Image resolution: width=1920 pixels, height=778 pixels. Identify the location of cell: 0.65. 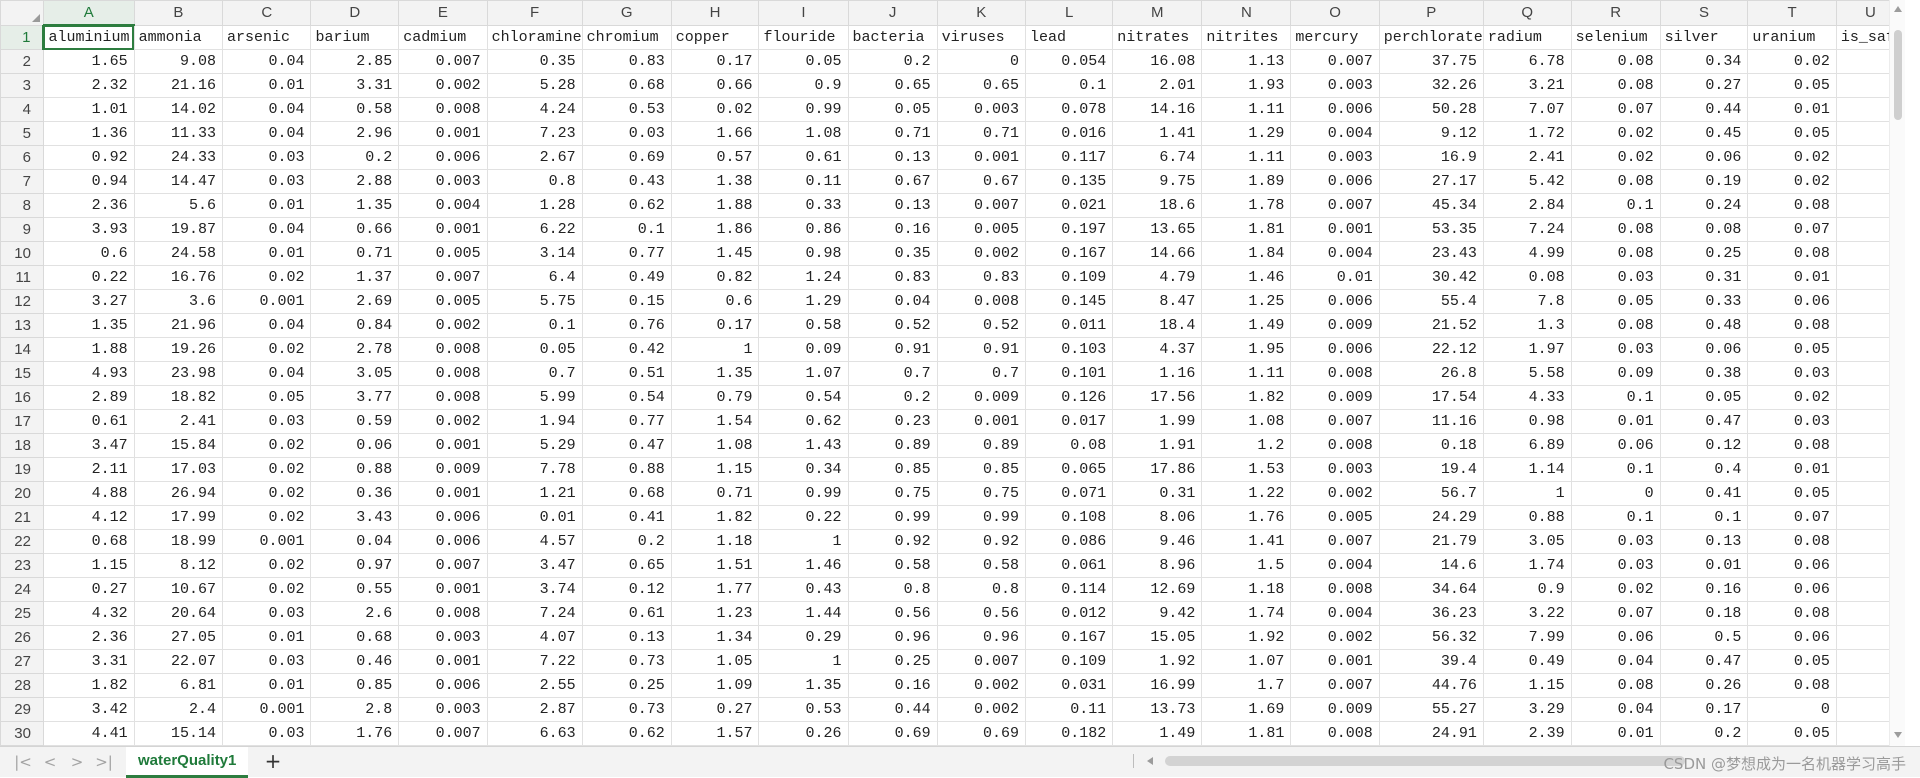
(626, 565).